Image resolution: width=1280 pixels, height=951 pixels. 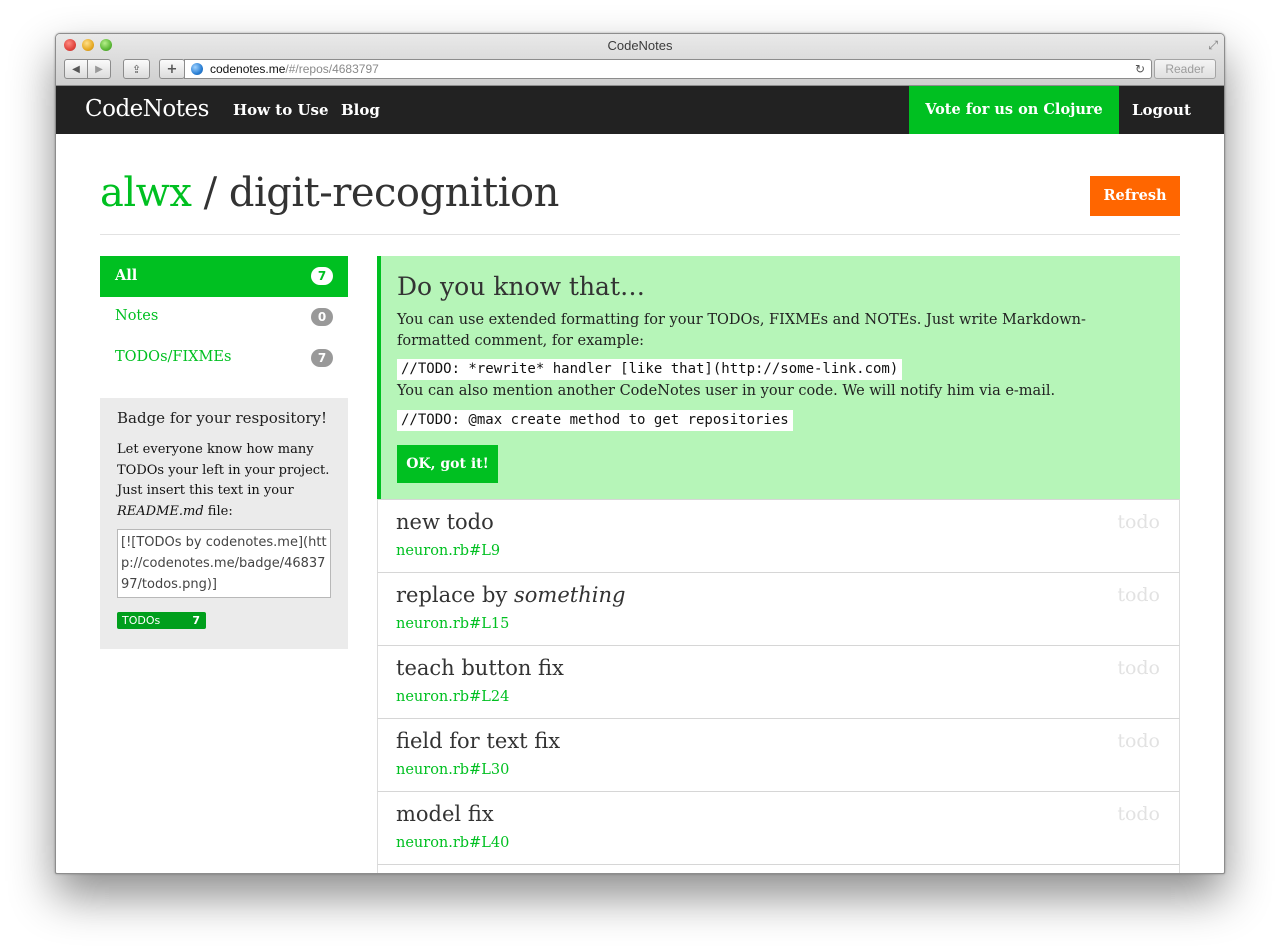 I want to click on todo-source-link: neuron.rb#L15, so click(x=452, y=624).